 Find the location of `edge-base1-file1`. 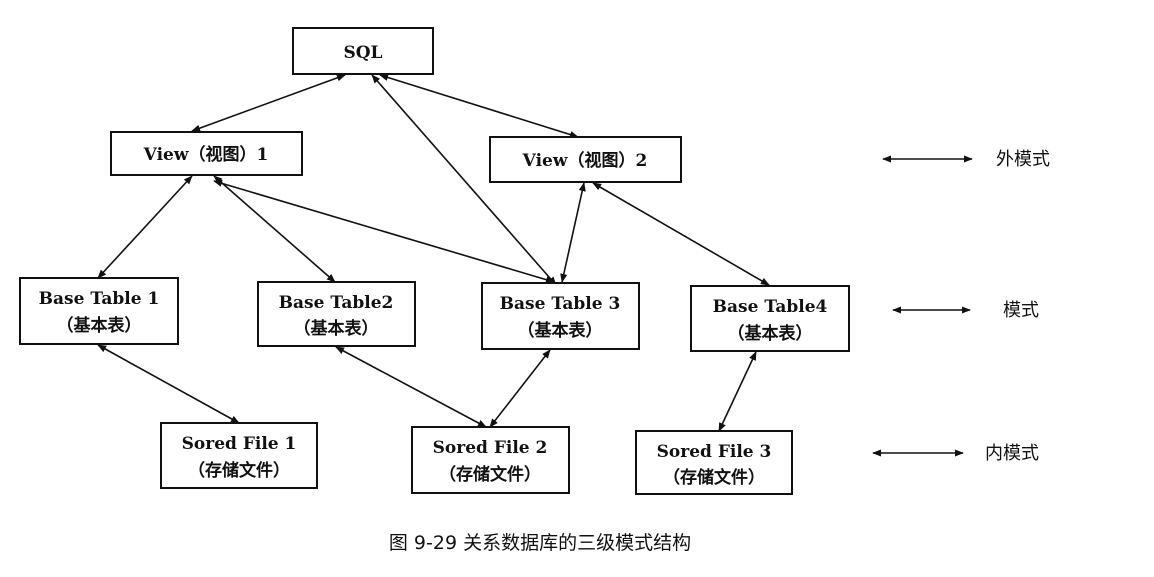

edge-base1-file1 is located at coordinates (168, 384).